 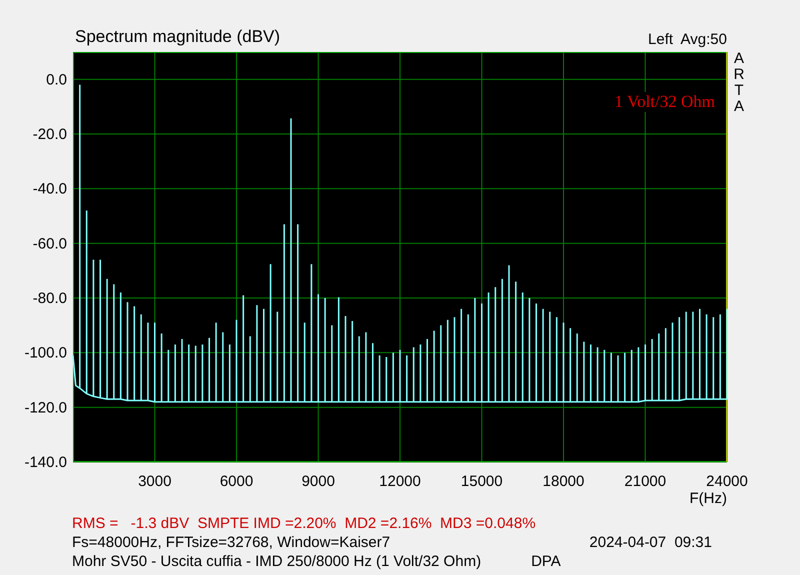 What do you see at coordinates (49, 189) in the screenshot?
I see `y-tick-label: -40.0` at bounding box center [49, 189].